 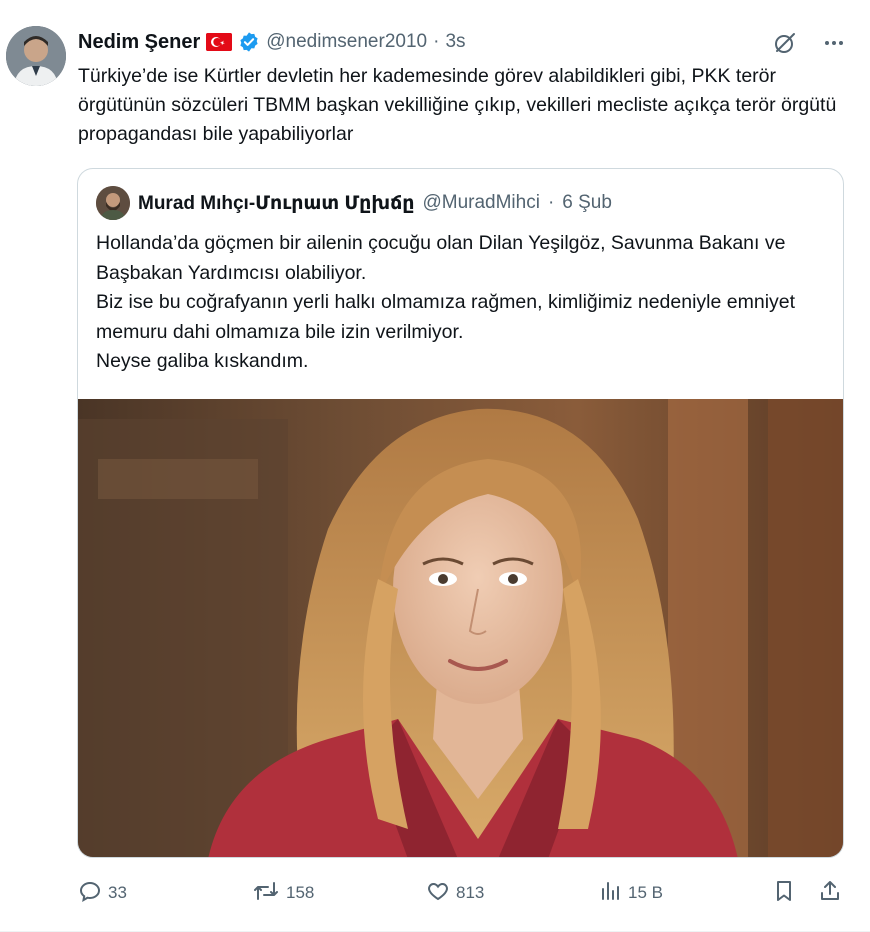 I want to click on views-count: 15 B, so click(x=645, y=892).